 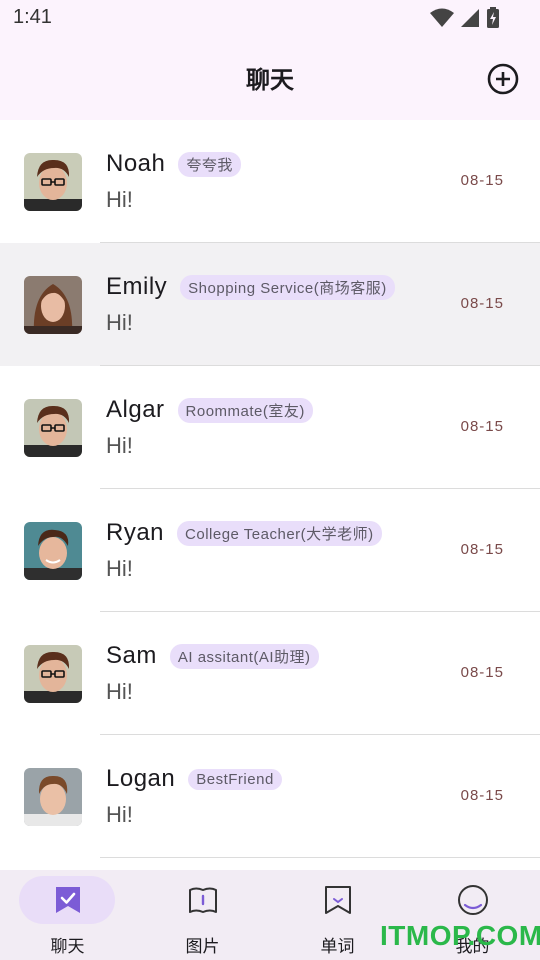 What do you see at coordinates (460, 935) in the screenshot?
I see `watermark: ITMOP.COM` at bounding box center [460, 935].